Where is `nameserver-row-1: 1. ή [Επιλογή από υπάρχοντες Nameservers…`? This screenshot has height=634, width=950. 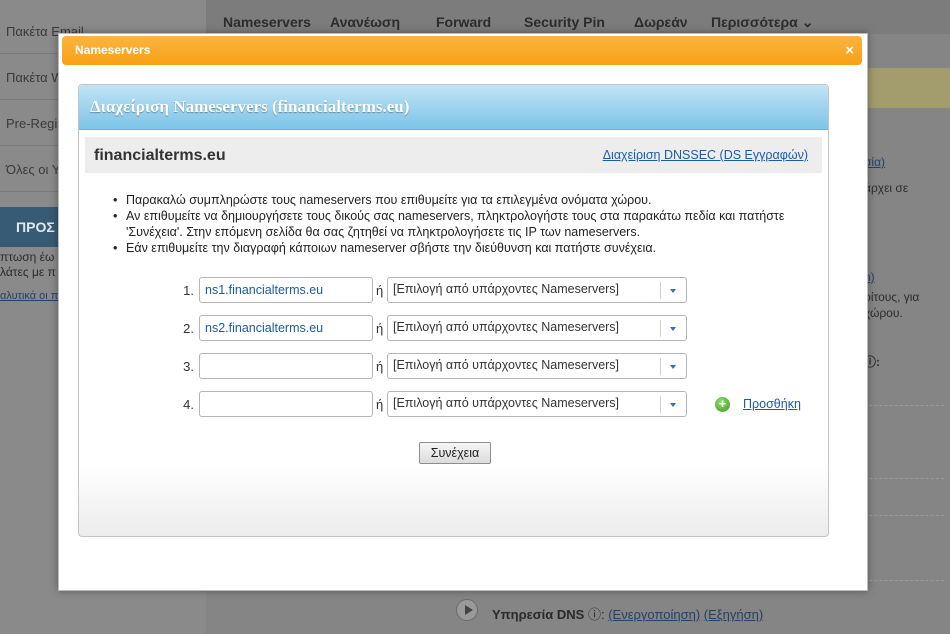
nameserver-row-1: 1. ή [Επιλογή από υπάρχοντες Nameservers… is located at coordinates (494, 291).